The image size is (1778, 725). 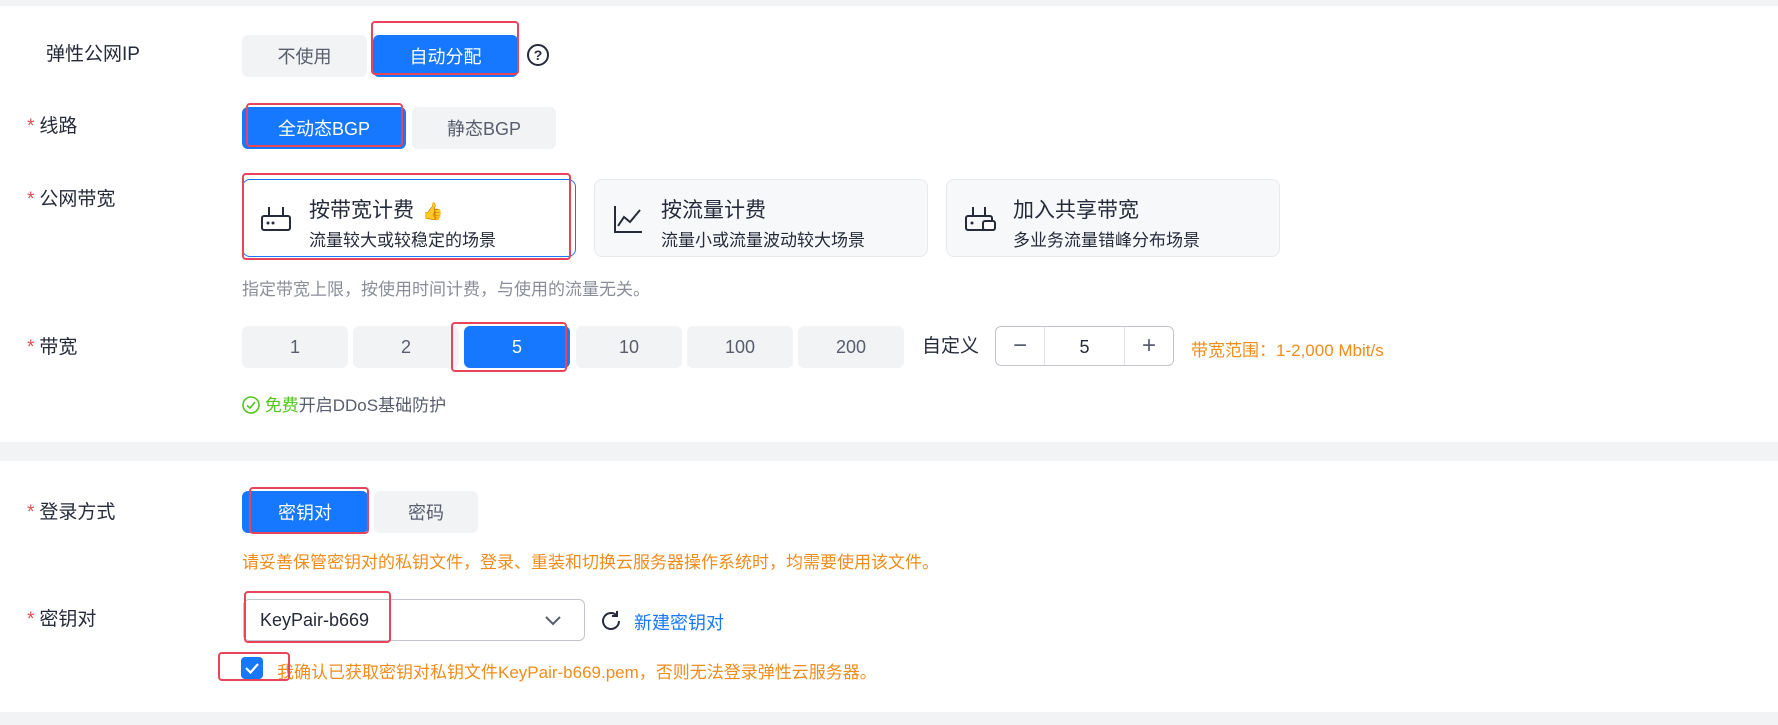 I want to click on bandwidth-option-5: 5, so click(x=517, y=347).